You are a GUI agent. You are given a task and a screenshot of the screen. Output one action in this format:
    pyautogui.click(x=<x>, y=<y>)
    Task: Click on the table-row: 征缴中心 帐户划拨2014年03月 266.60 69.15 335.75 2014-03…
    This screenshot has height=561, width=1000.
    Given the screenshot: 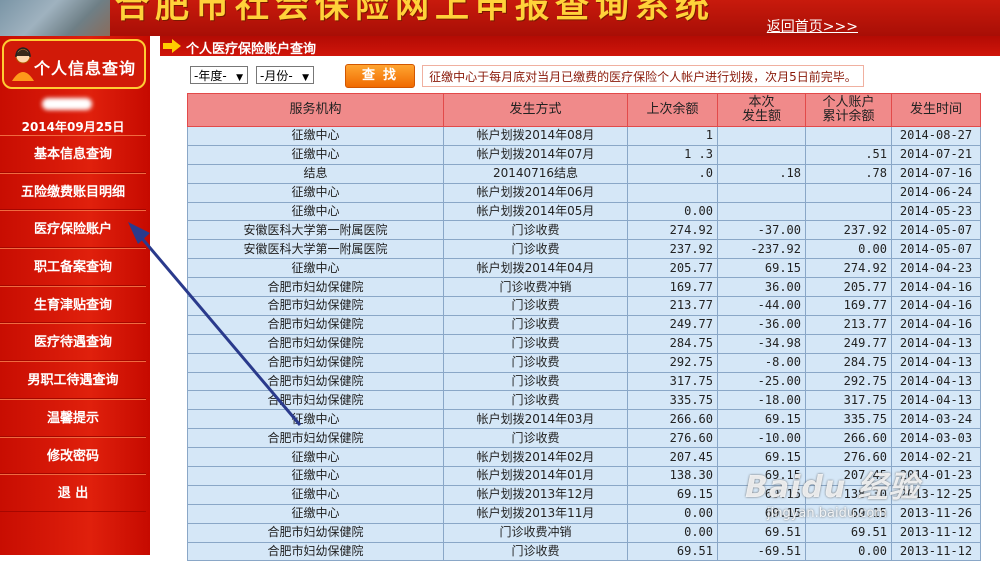 What is the action you would take?
    pyautogui.click(x=584, y=419)
    